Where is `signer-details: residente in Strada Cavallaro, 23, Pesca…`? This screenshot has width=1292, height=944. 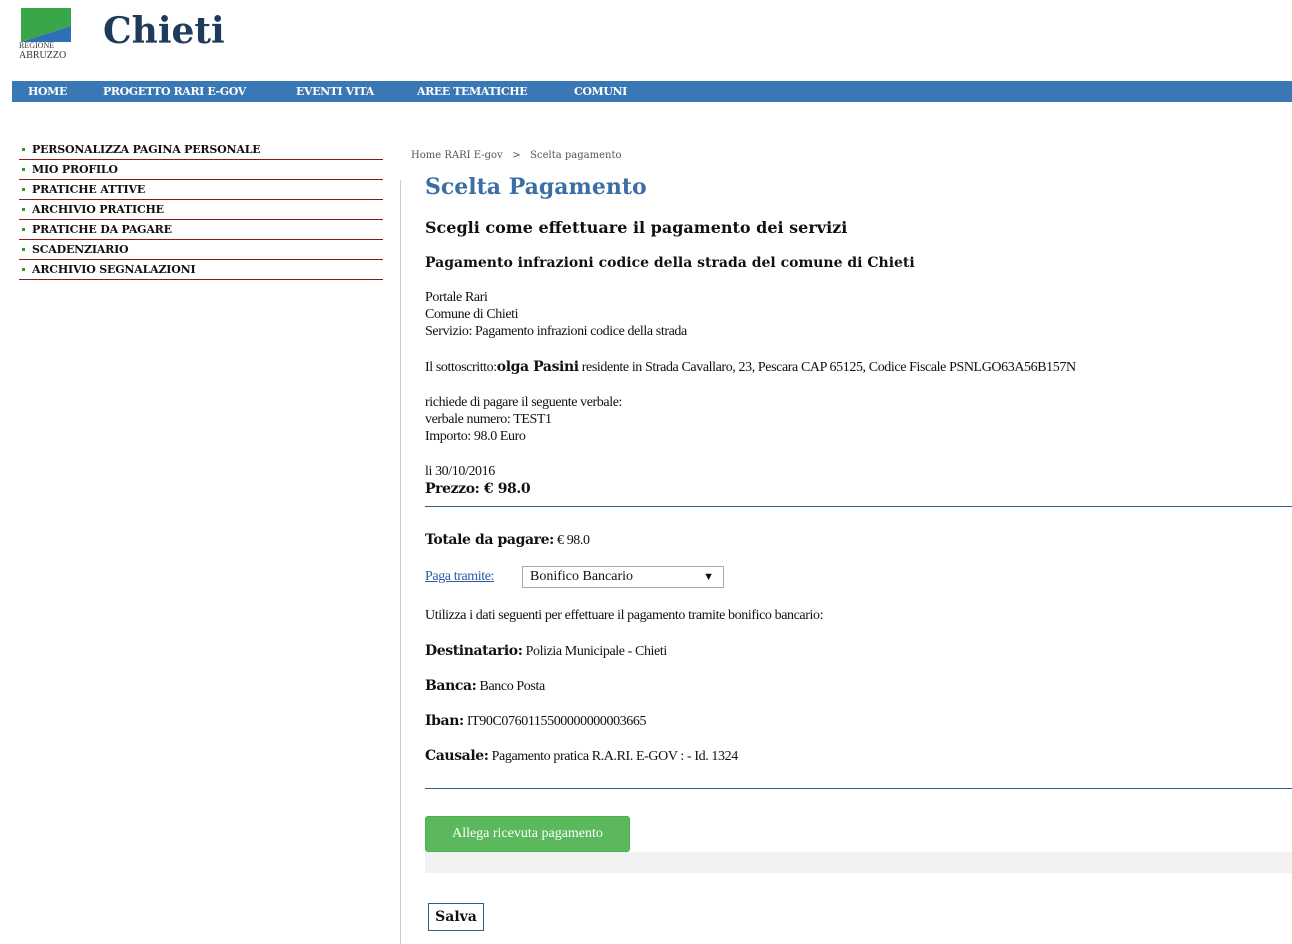
signer-details: residente in Strada Cavallaro, 23, Pesca… is located at coordinates (827, 367).